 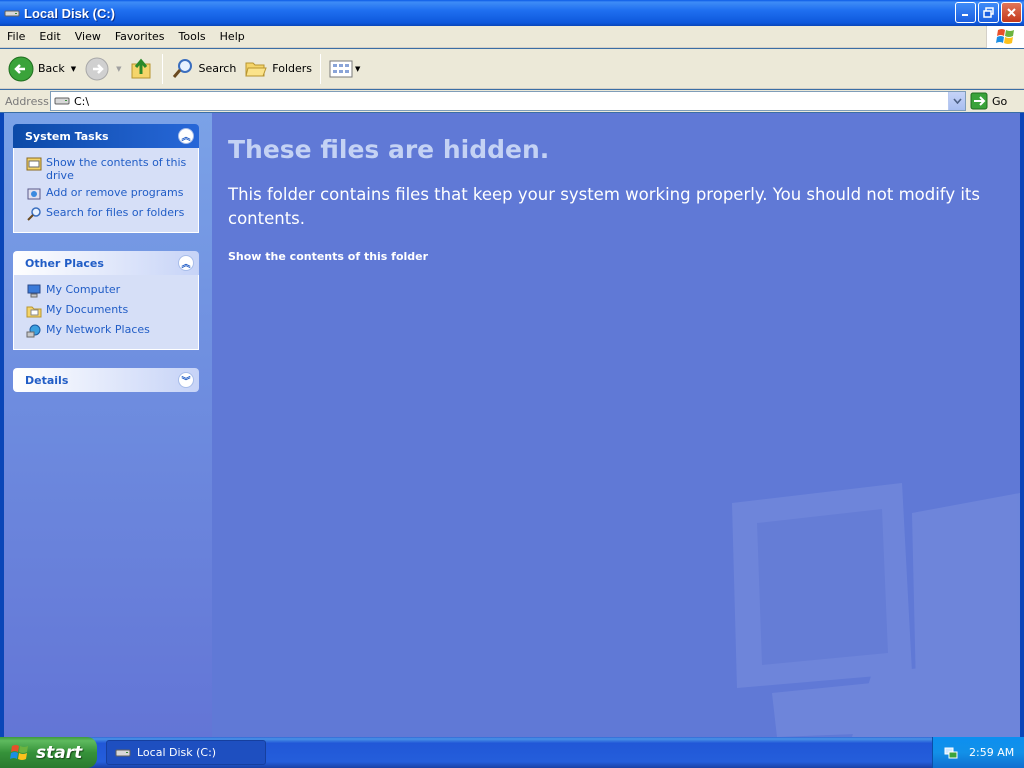 I want to click on place-my-computer: My Computer, so click(x=109, y=291).